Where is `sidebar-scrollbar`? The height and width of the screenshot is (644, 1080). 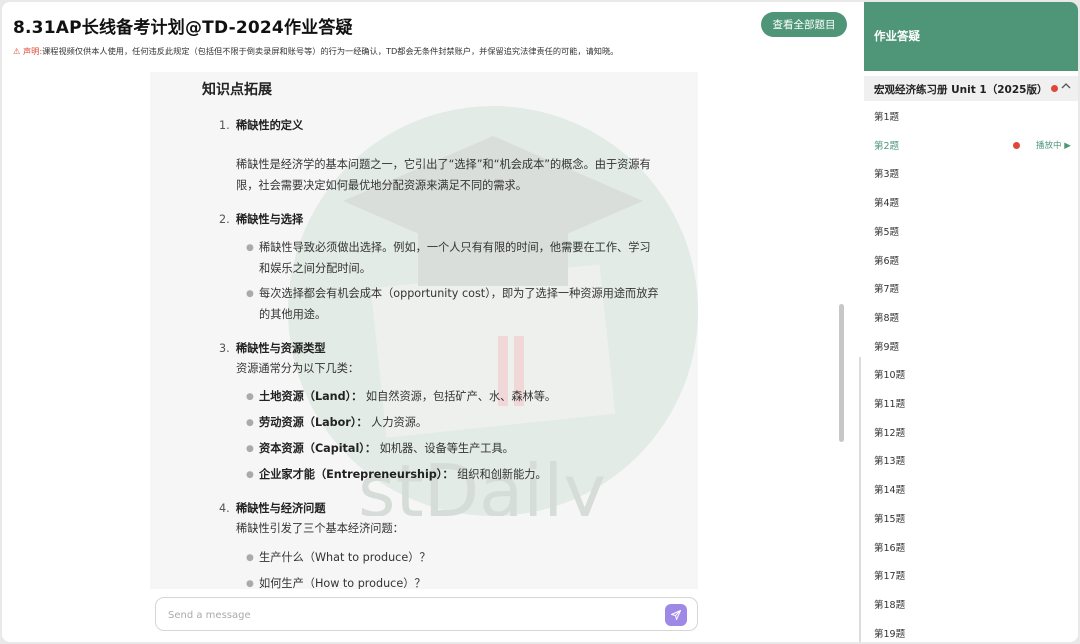 sidebar-scrollbar is located at coordinates (860, 499).